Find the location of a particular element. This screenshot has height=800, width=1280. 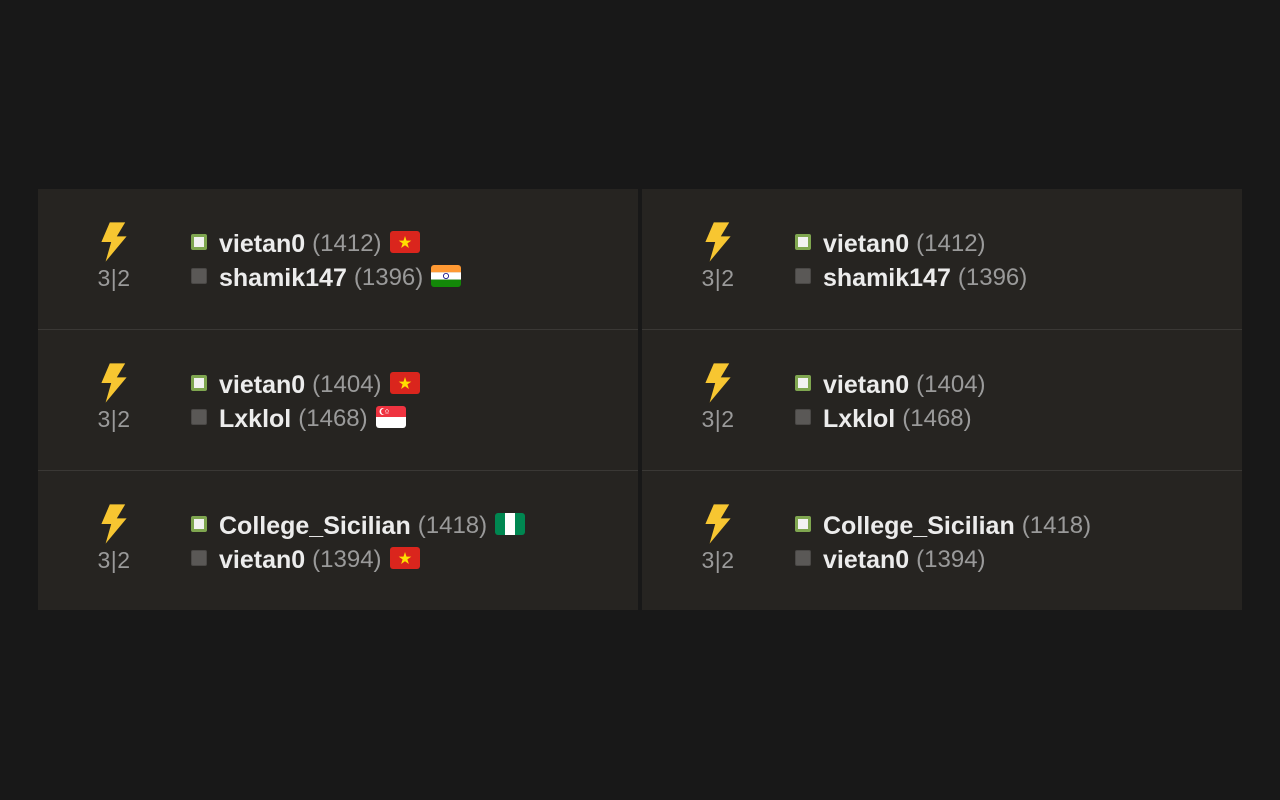

singapore-flag-icon is located at coordinates (390, 417).